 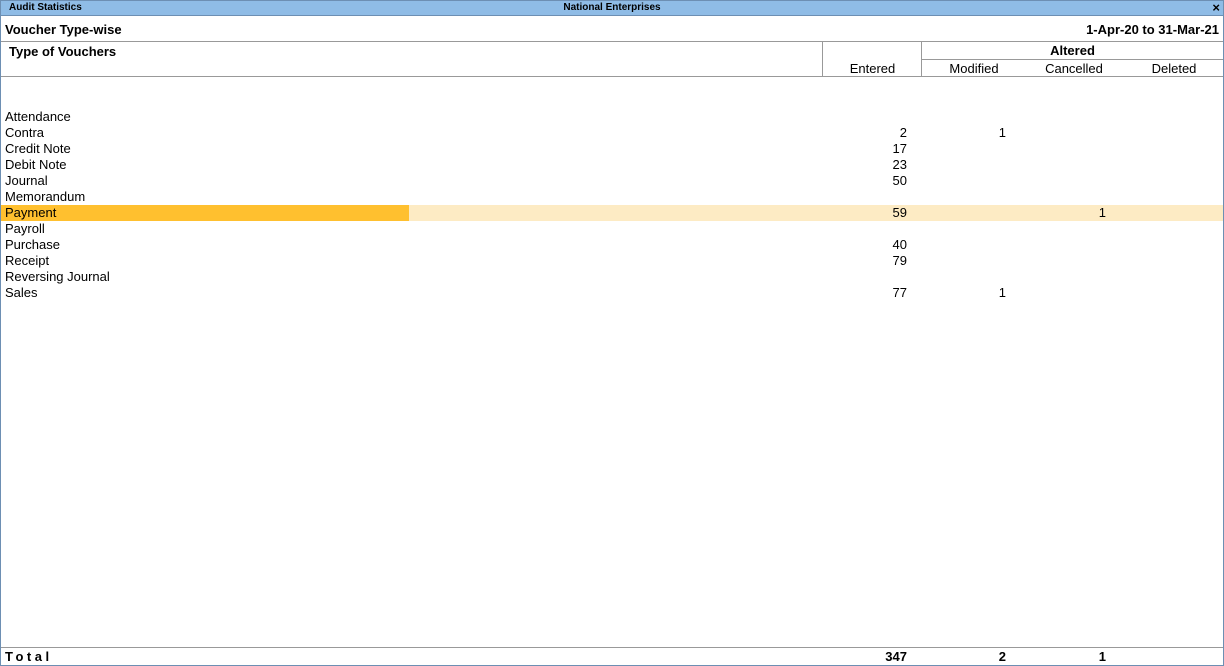 I want to click on table-row: Sales 77 1, so click(x=612, y=293).